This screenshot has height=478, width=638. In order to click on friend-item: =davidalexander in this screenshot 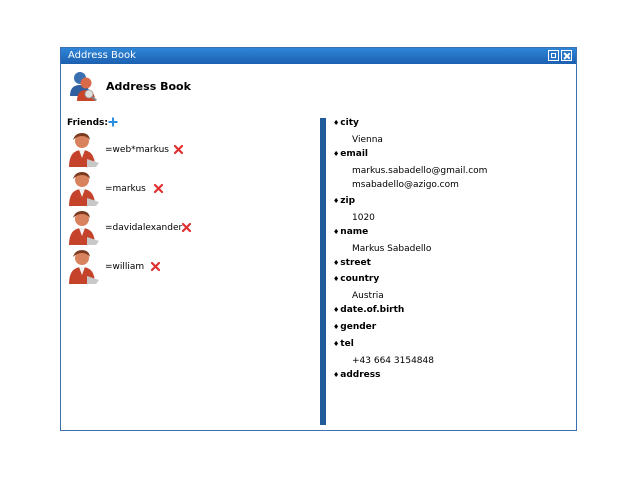, I will do `click(142, 228)`.